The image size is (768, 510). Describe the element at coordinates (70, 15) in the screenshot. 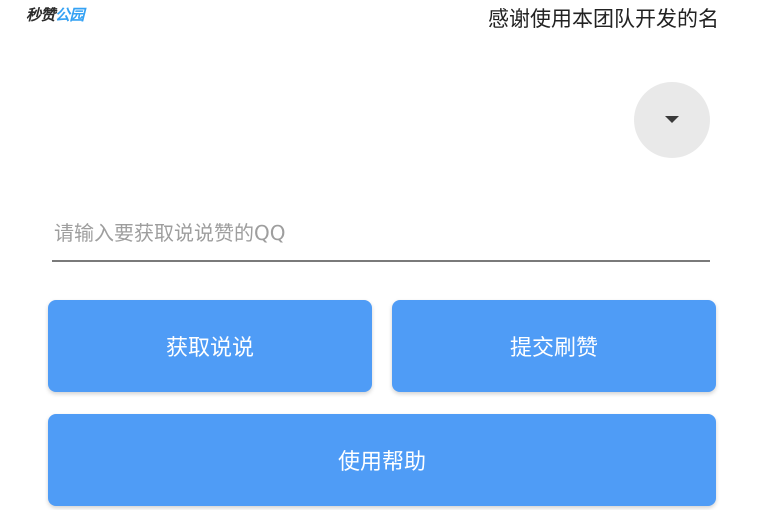

I see `logo-text-accent: 公园` at that location.